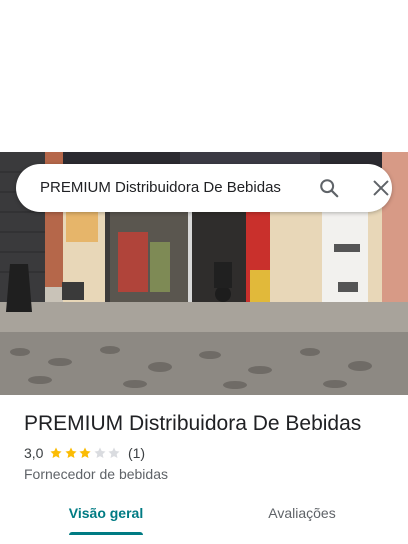  What do you see at coordinates (34, 453) in the screenshot?
I see `rating-value: 3,0` at bounding box center [34, 453].